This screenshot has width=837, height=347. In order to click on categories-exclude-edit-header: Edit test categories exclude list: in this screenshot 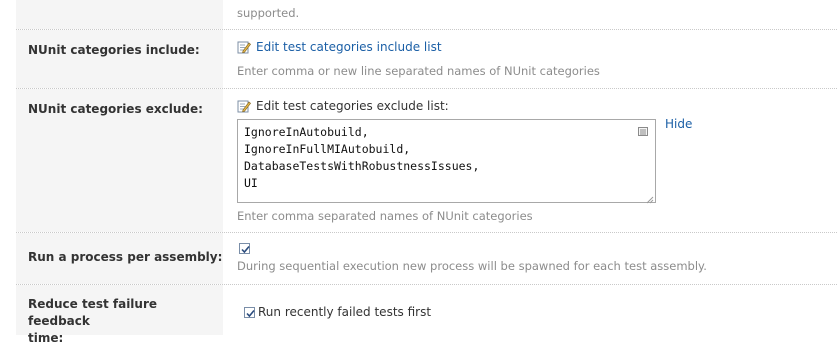, I will do `click(343, 106)`.